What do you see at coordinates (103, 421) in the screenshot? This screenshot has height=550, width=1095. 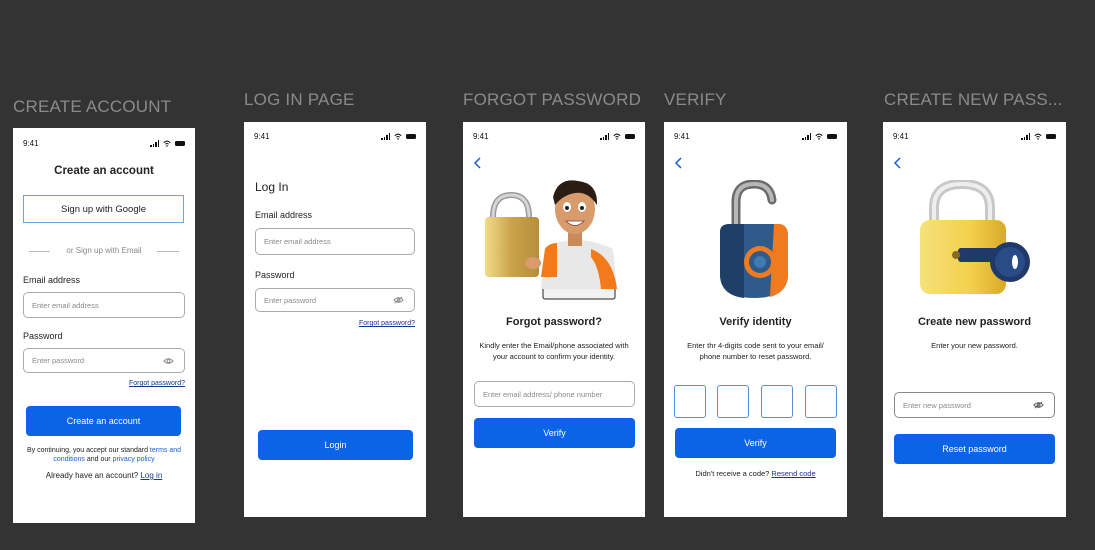 I see `create-account-button: Create an account` at bounding box center [103, 421].